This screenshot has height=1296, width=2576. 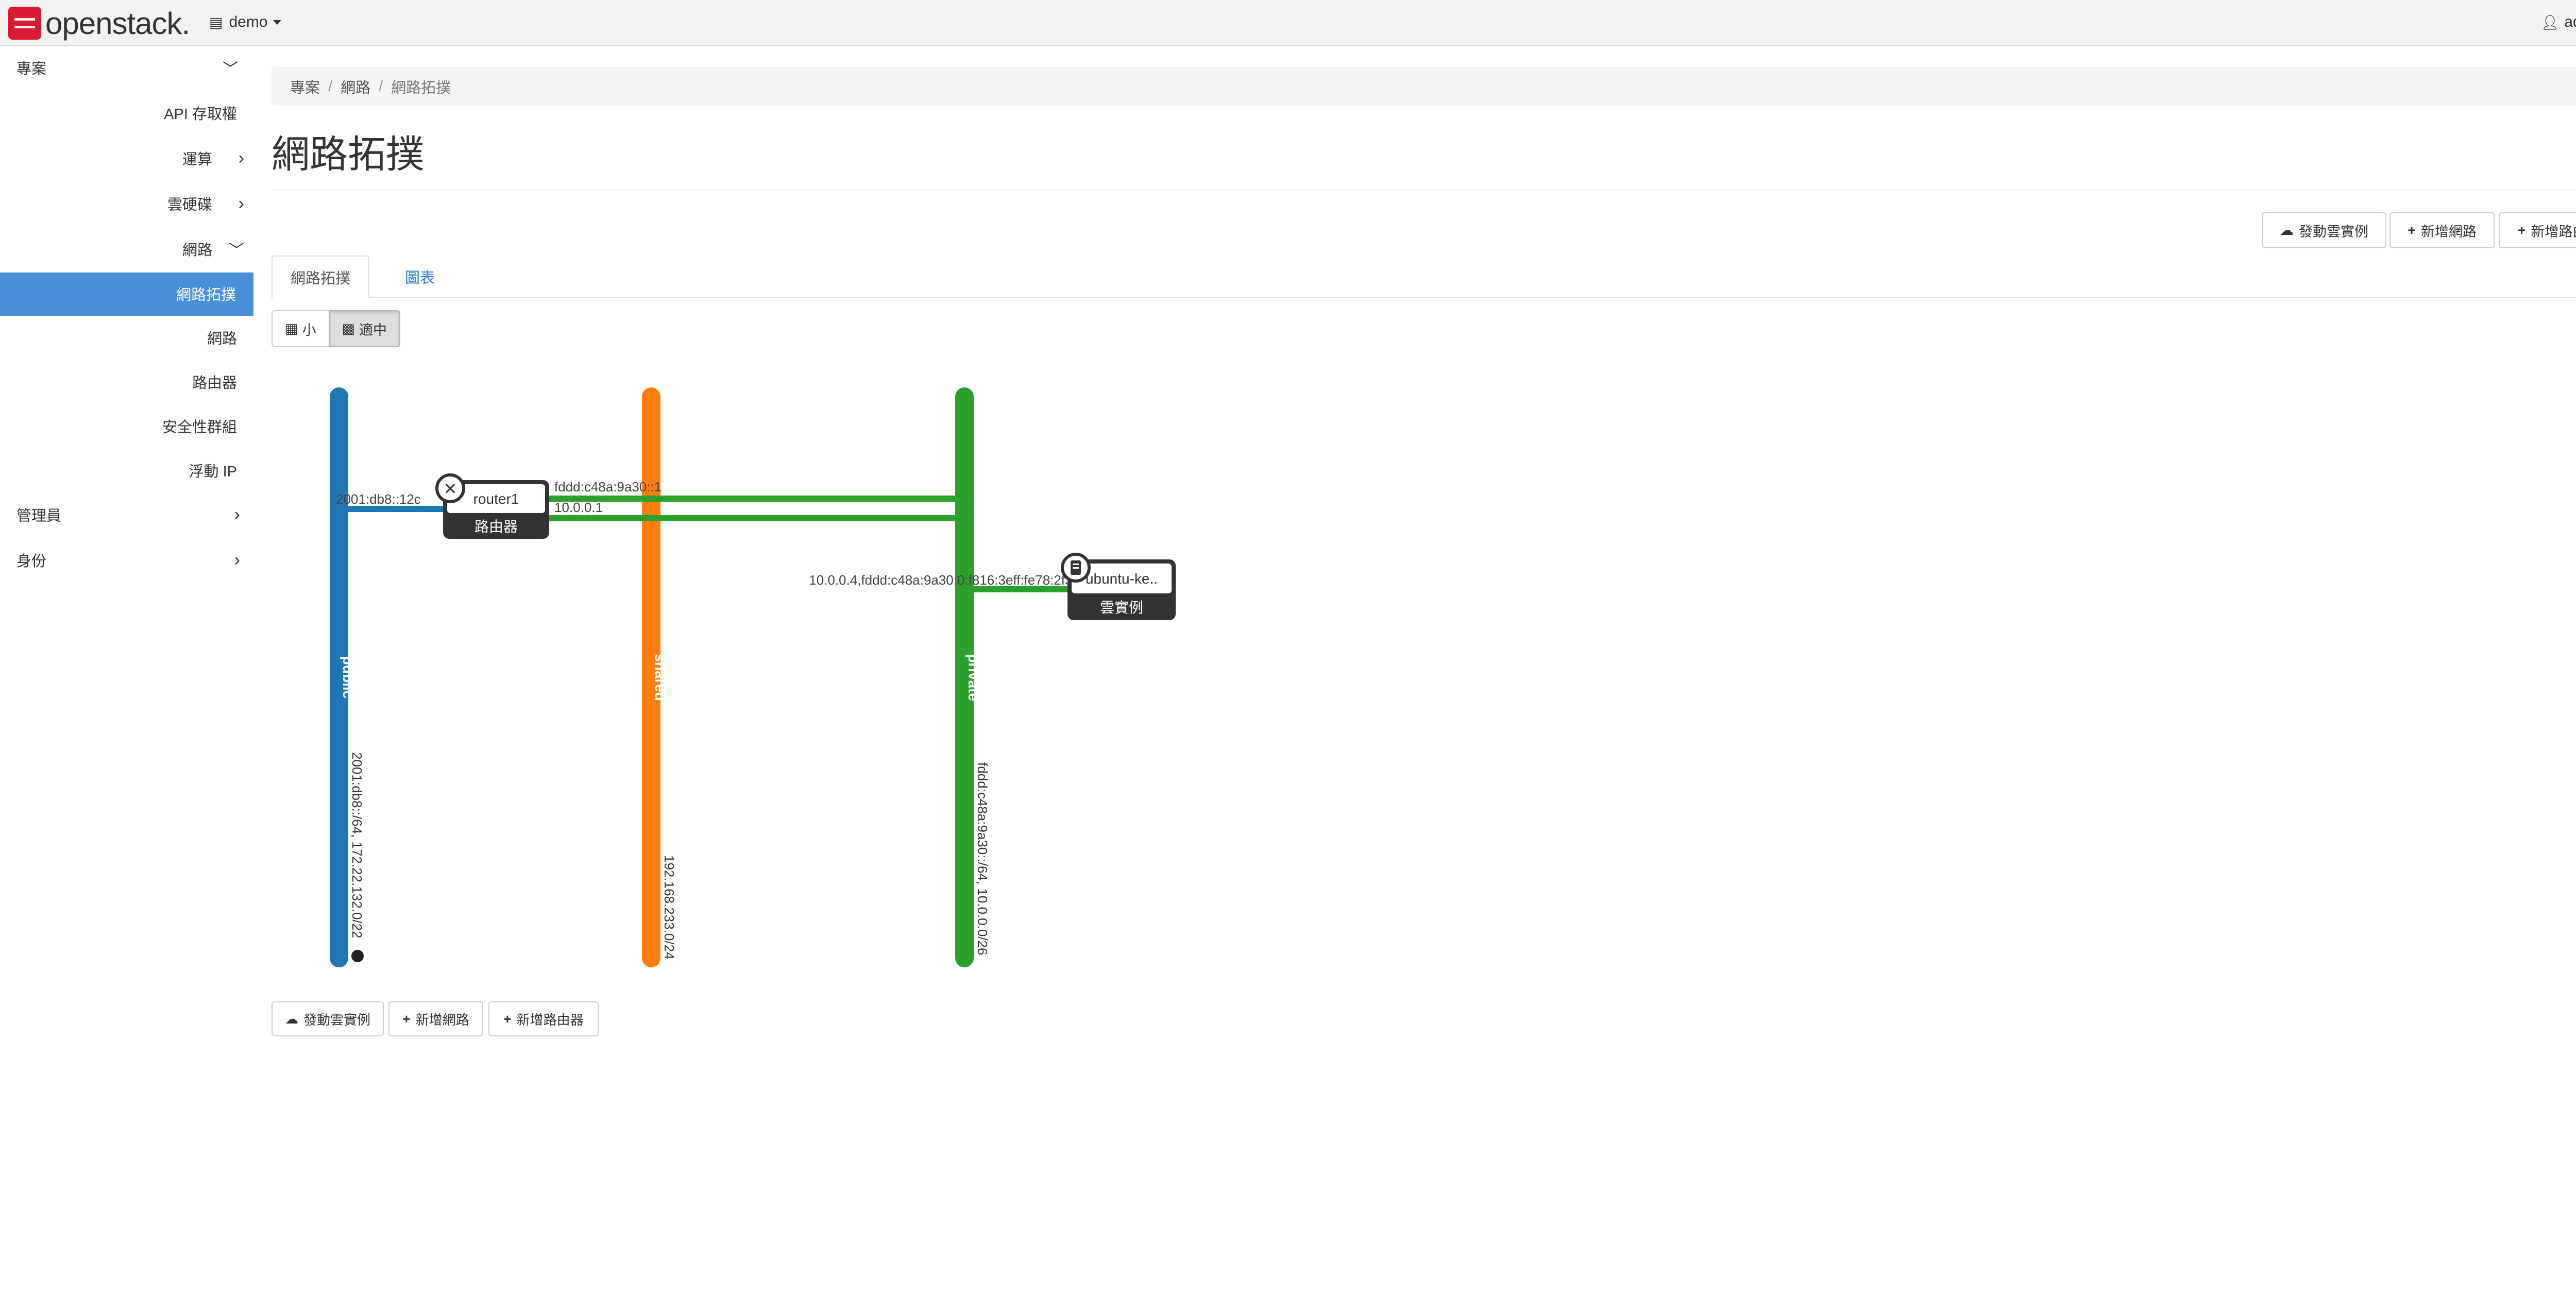 What do you see at coordinates (435, 1018) in the screenshot?
I see `create-network-button-bottom: + 新增網路` at bounding box center [435, 1018].